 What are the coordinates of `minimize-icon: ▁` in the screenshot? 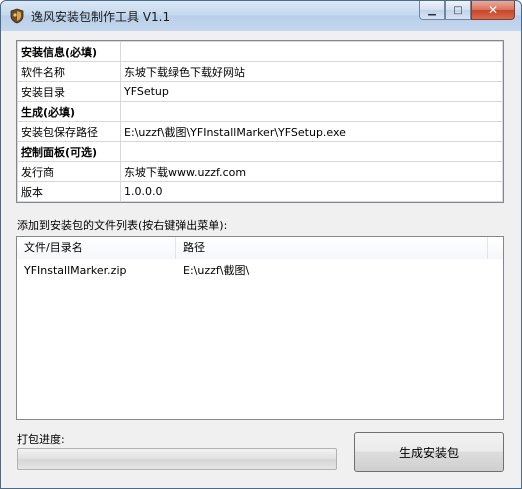 It's located at (432, 10).